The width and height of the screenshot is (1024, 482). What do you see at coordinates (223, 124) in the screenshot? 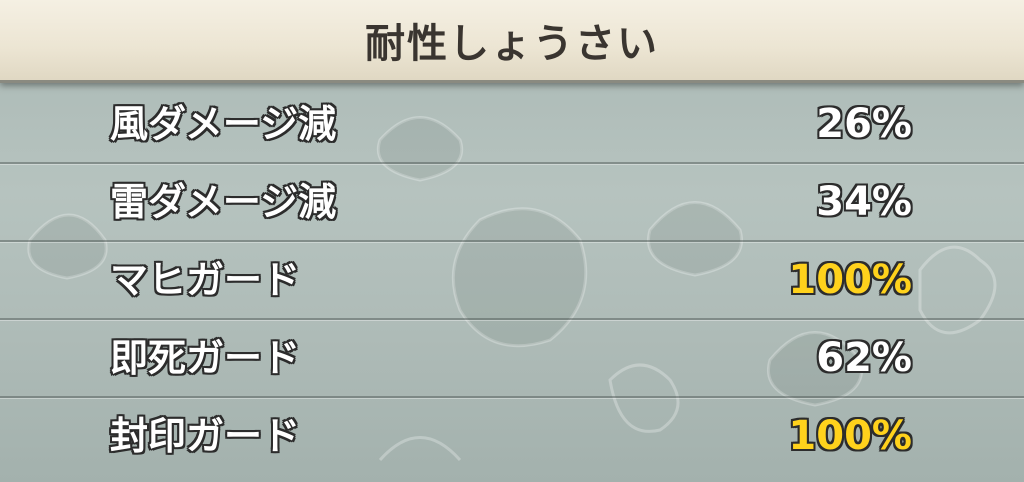
I see `resistance-label: 風ダメージ減` at bounding box center [223, 124].